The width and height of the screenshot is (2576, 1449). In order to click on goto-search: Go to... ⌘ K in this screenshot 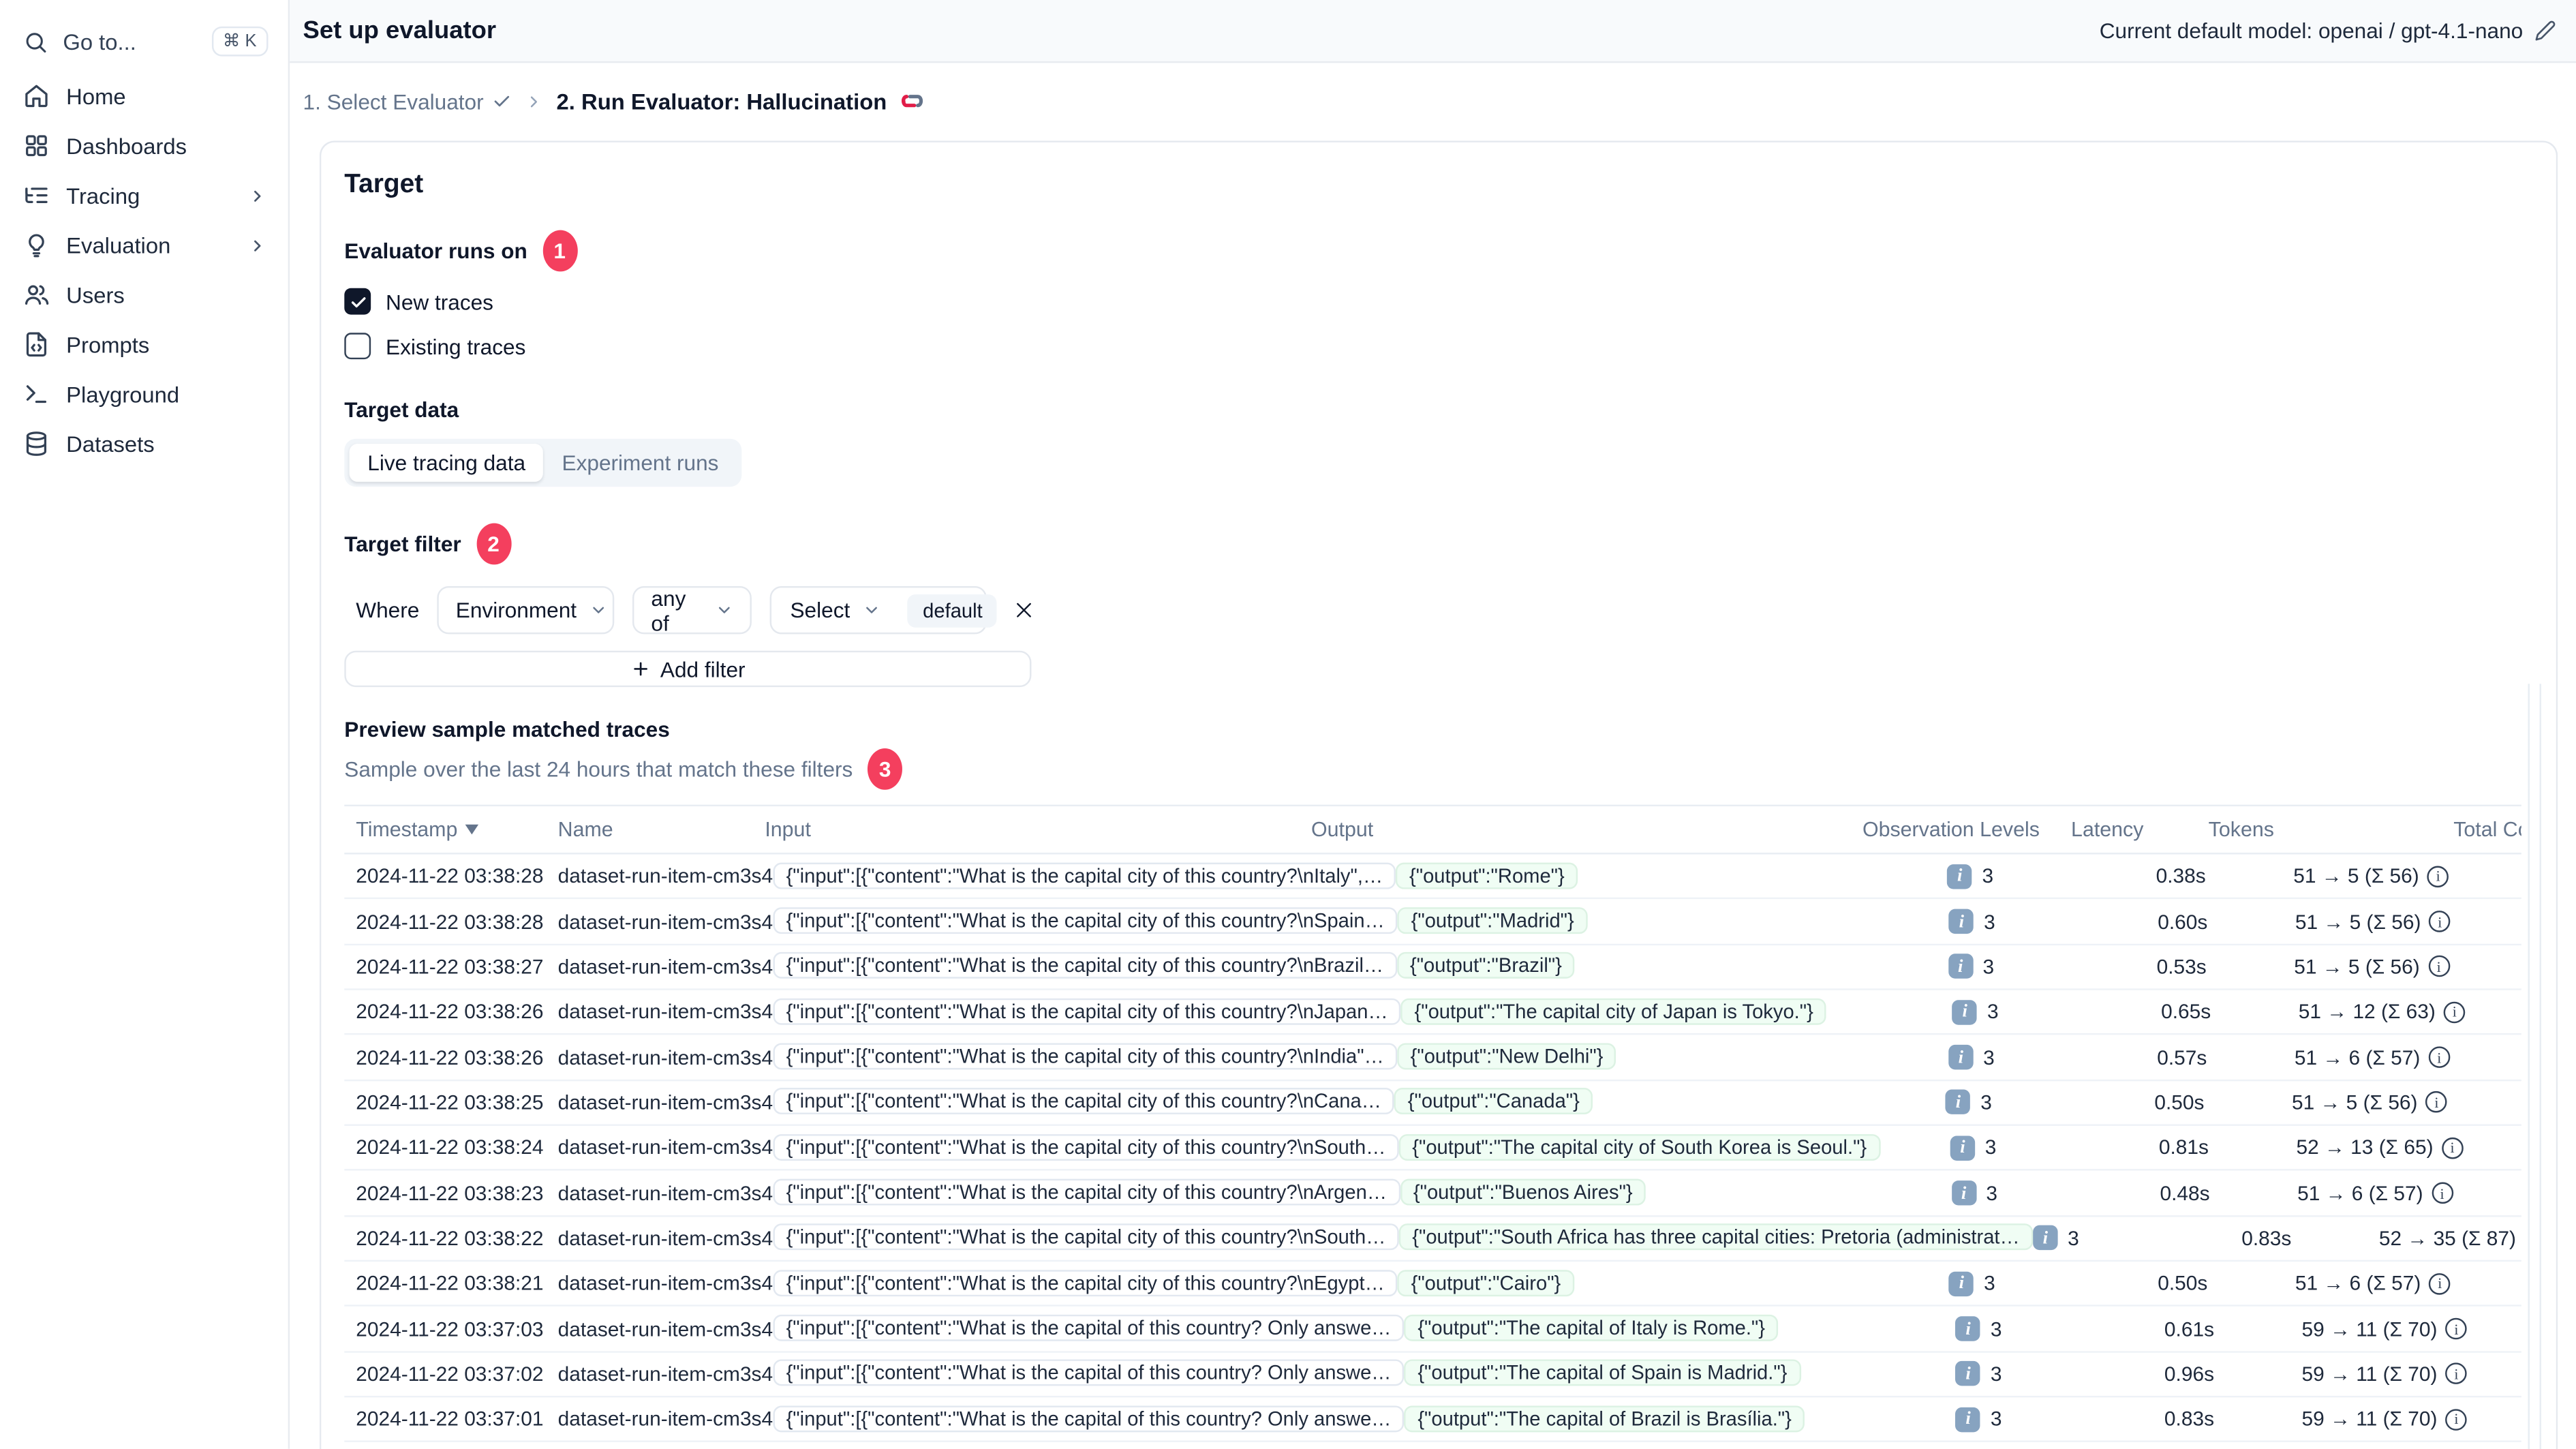, I will do `click(146, 42)`.